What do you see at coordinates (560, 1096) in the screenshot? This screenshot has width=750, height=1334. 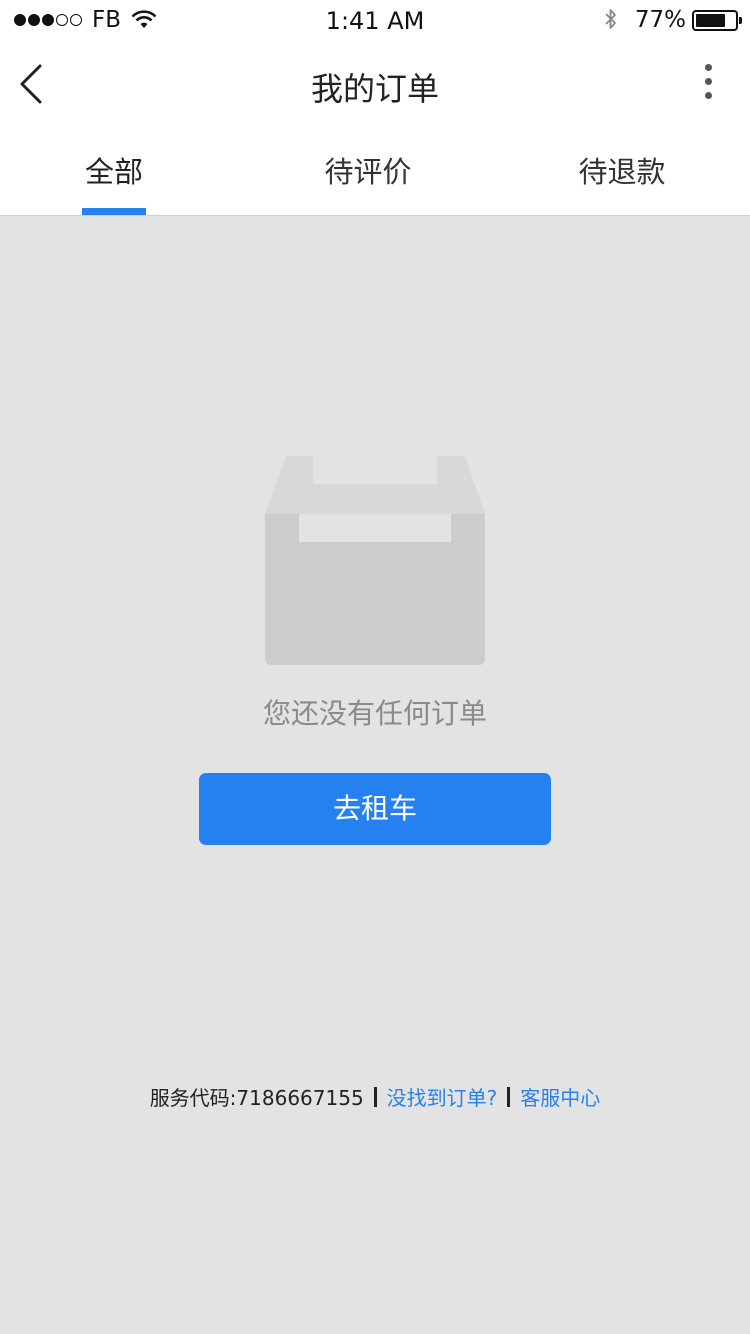 I see `customer-service-link: 客服中心` at bounding box center [560, 1096].